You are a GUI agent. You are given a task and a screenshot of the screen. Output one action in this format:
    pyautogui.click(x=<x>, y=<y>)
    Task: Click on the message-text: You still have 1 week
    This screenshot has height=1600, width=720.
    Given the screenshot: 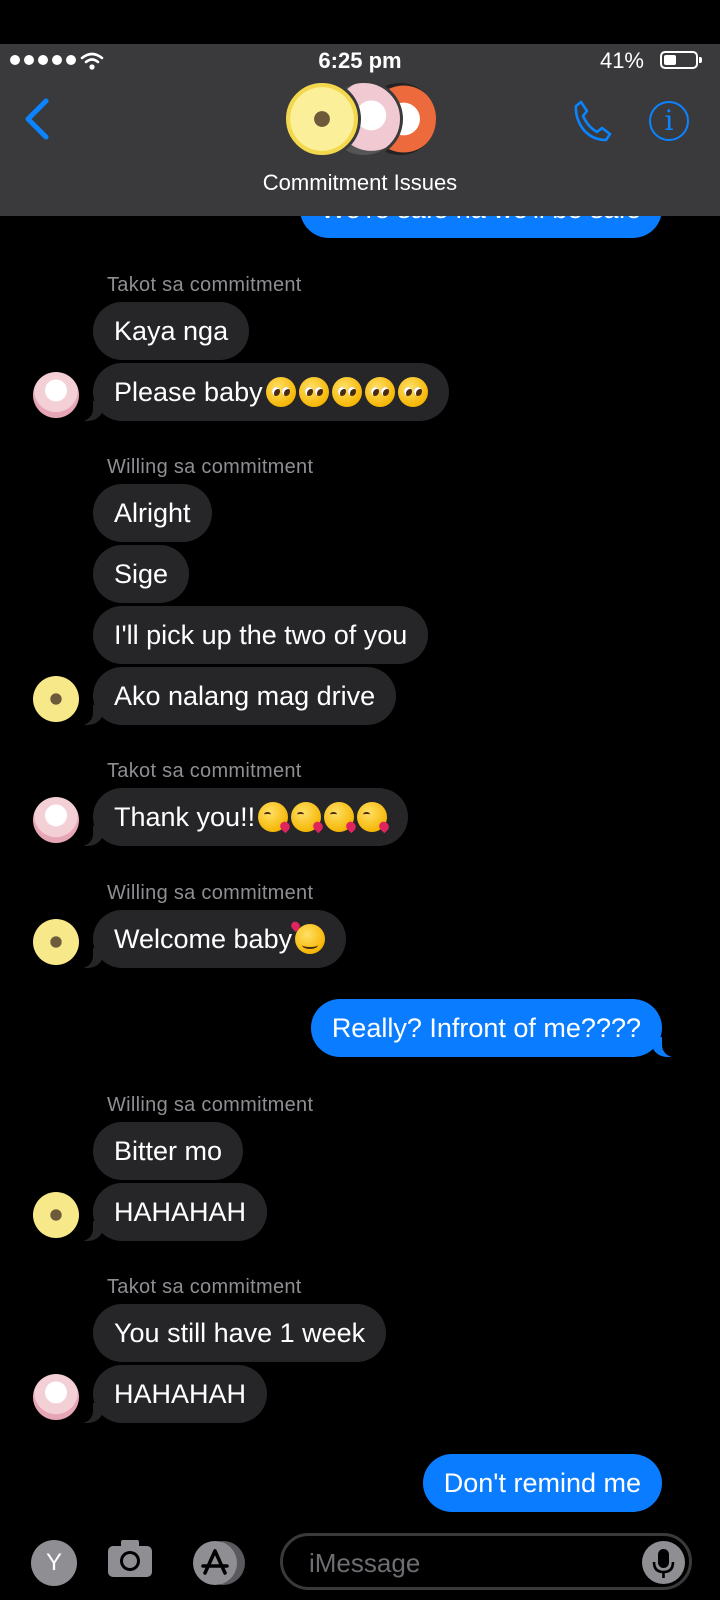 What is the action you would take?
    pyautogui.click(x=240, y=1332)
    